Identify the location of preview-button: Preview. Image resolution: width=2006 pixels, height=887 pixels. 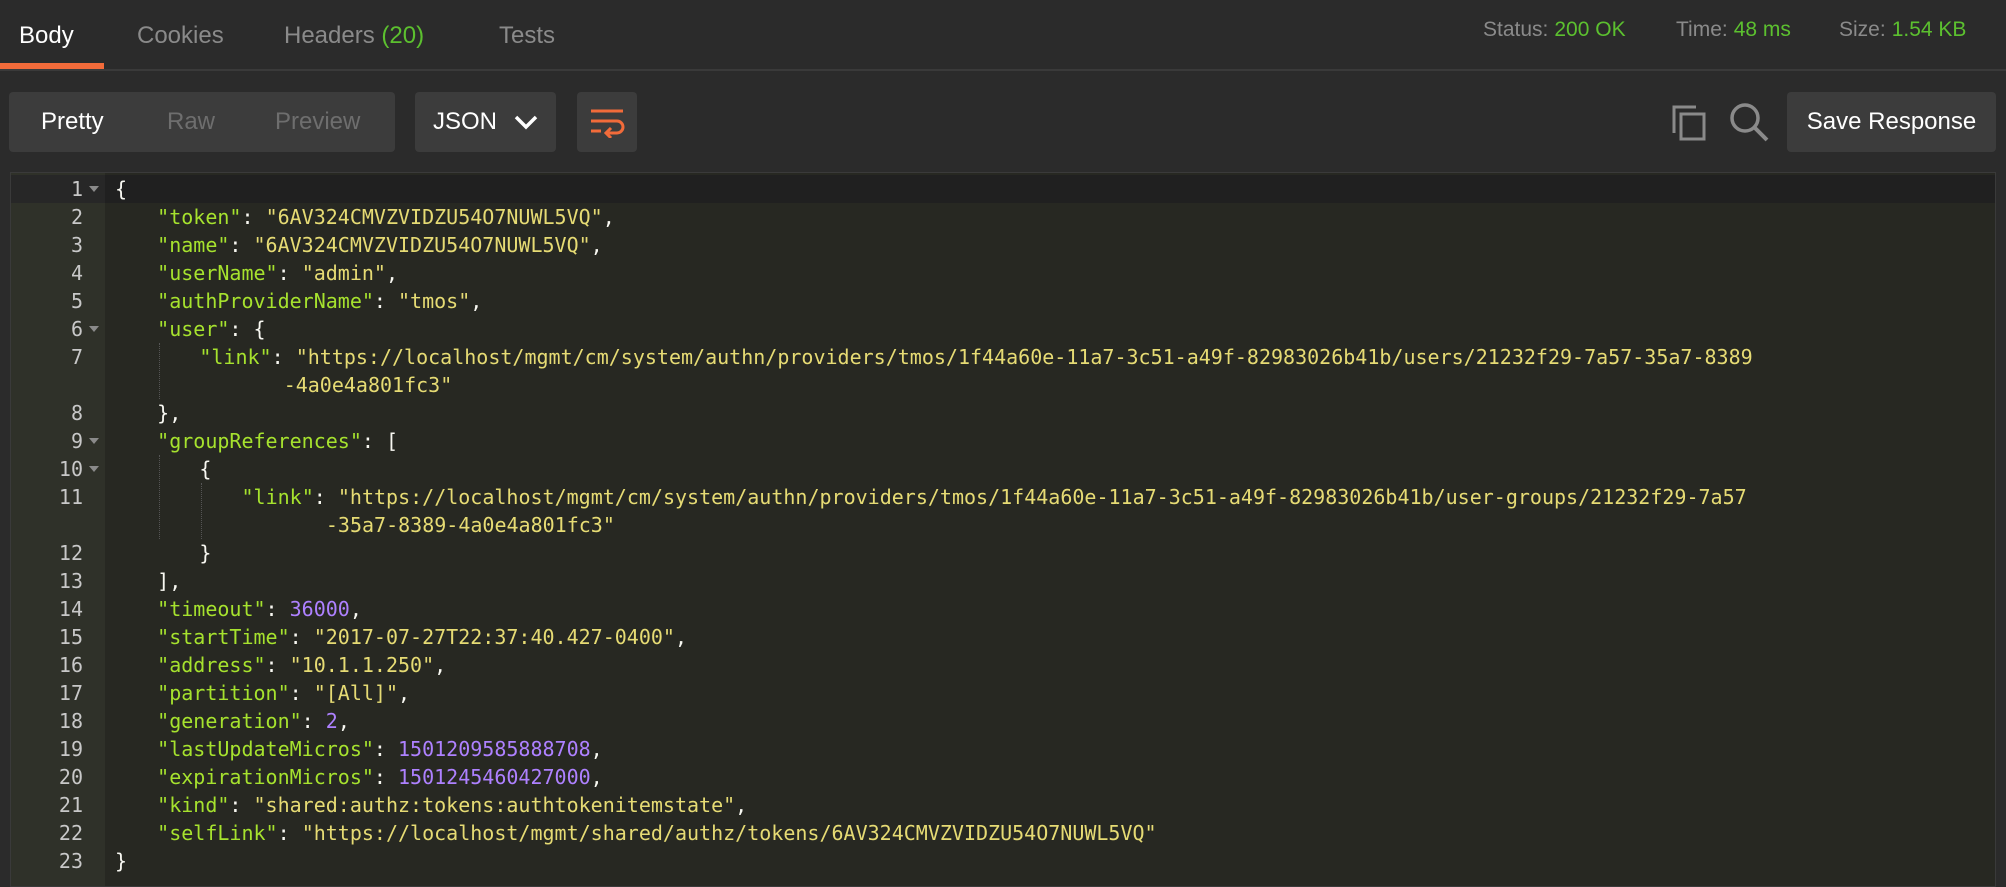
(317, 122).